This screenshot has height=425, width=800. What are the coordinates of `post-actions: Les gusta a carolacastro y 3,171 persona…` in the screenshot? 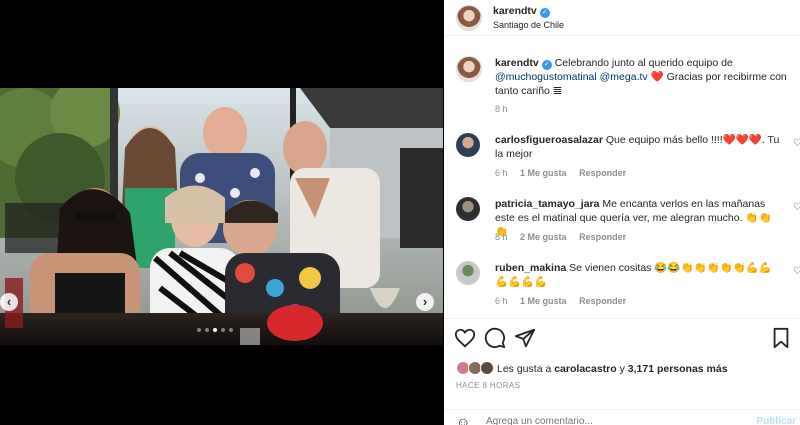 It's located at (622, 371).